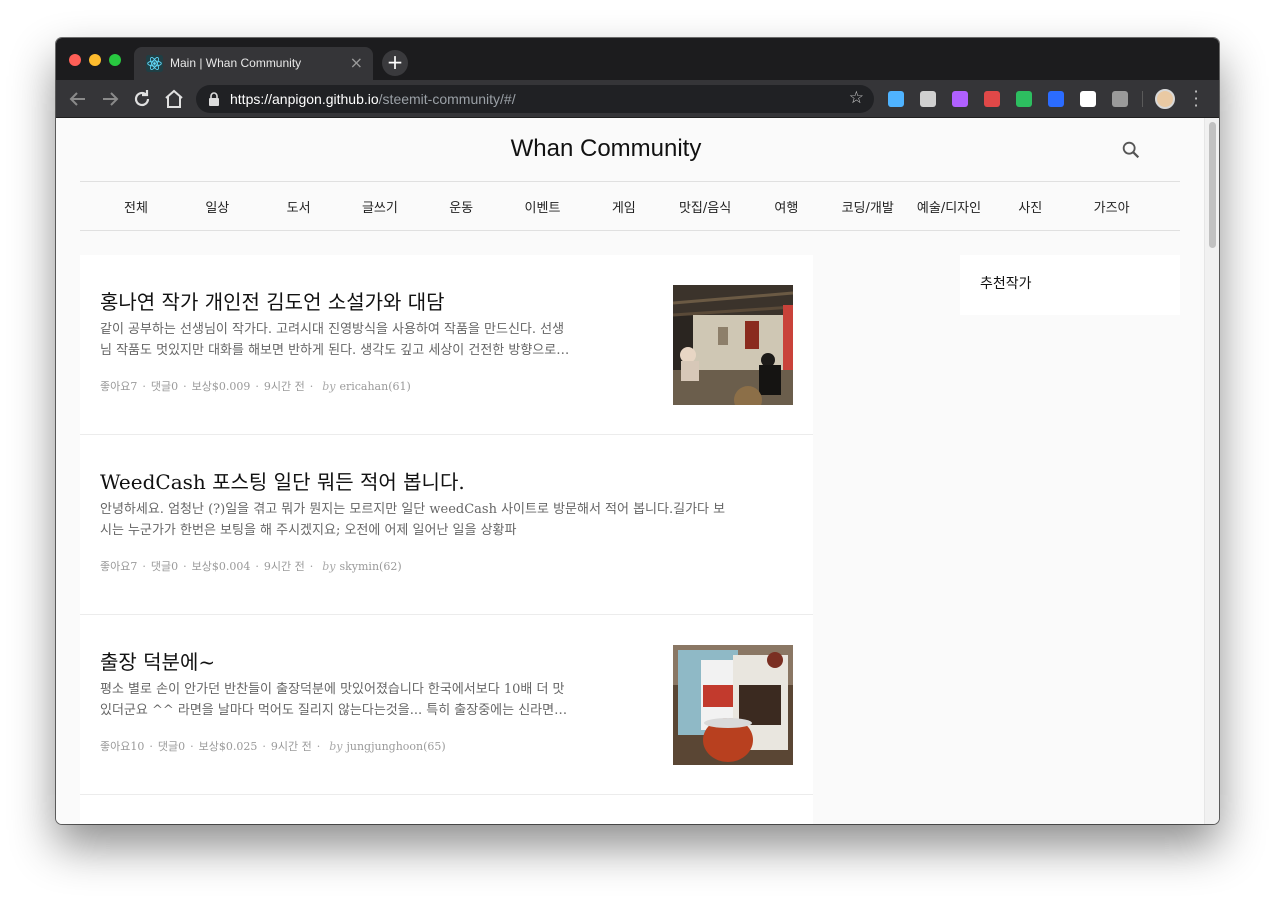  I want to click on feather-extension-icon, so click(960, 99).